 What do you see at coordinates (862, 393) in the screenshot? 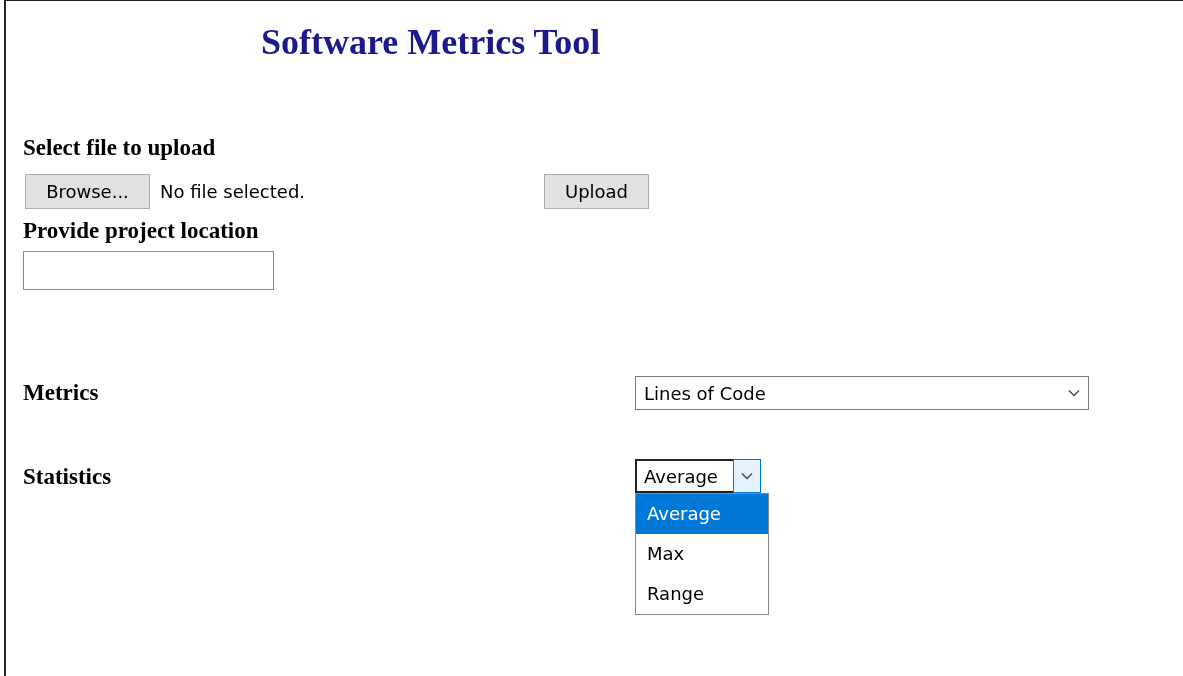
I see `metrics-select: Lines of Code` at bounding box center [862, 393].